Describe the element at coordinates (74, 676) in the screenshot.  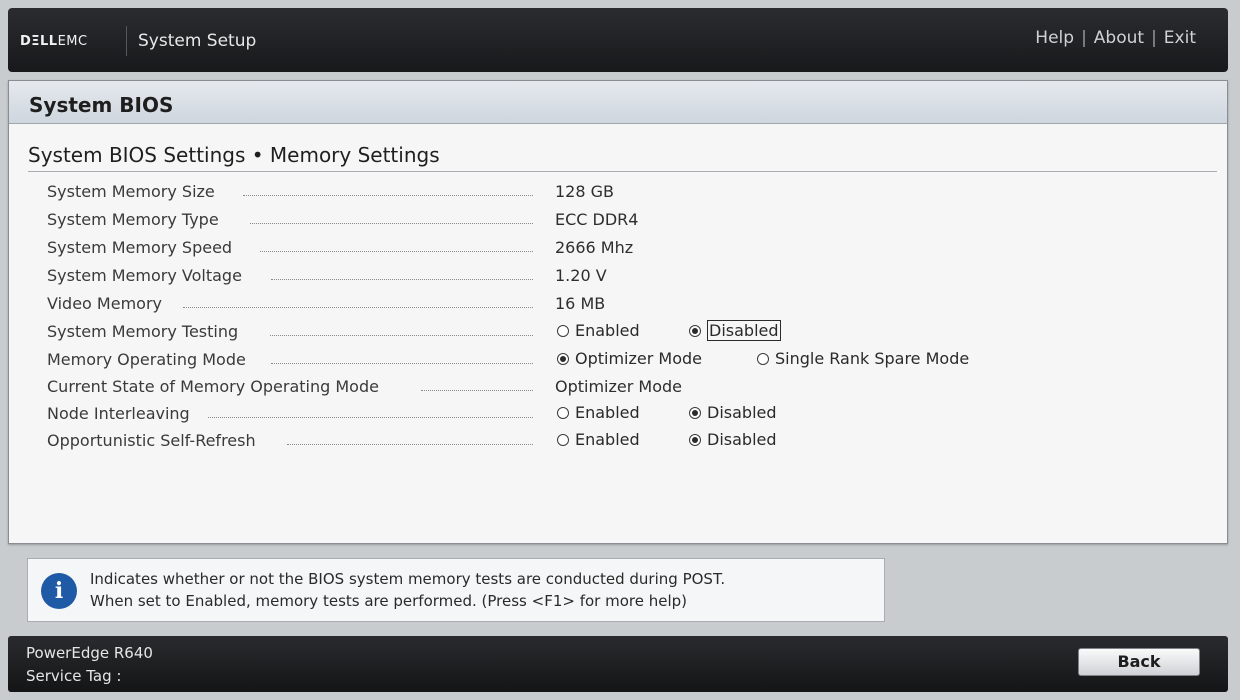
I see `service-tag: Service Tag :` at that location.